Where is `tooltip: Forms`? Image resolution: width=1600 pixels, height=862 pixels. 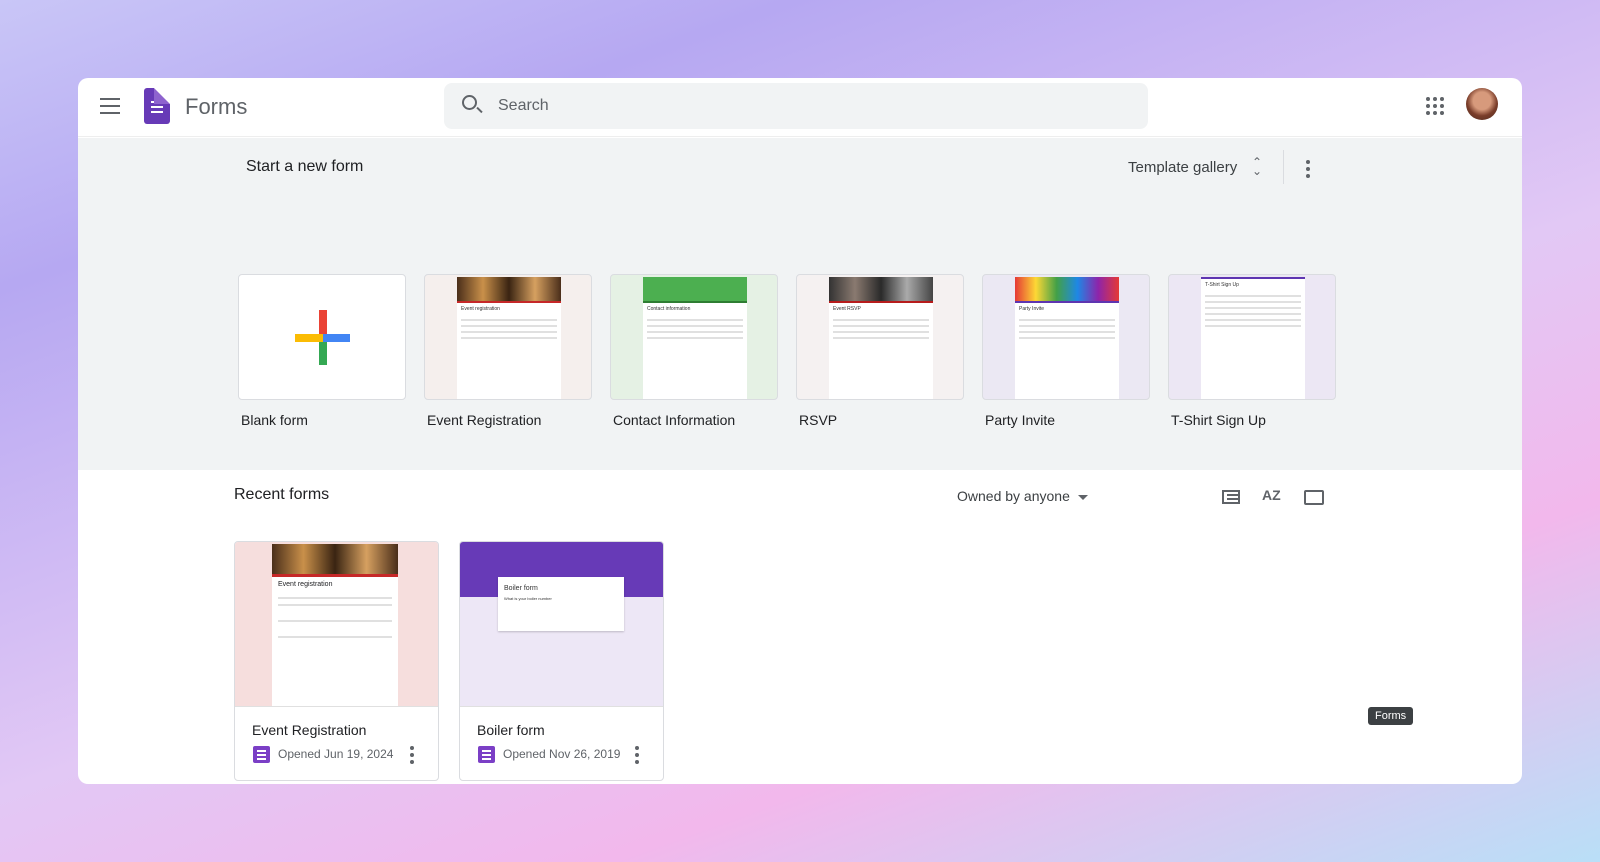 tooltip: Forms is located at coordinates (1391, 716).